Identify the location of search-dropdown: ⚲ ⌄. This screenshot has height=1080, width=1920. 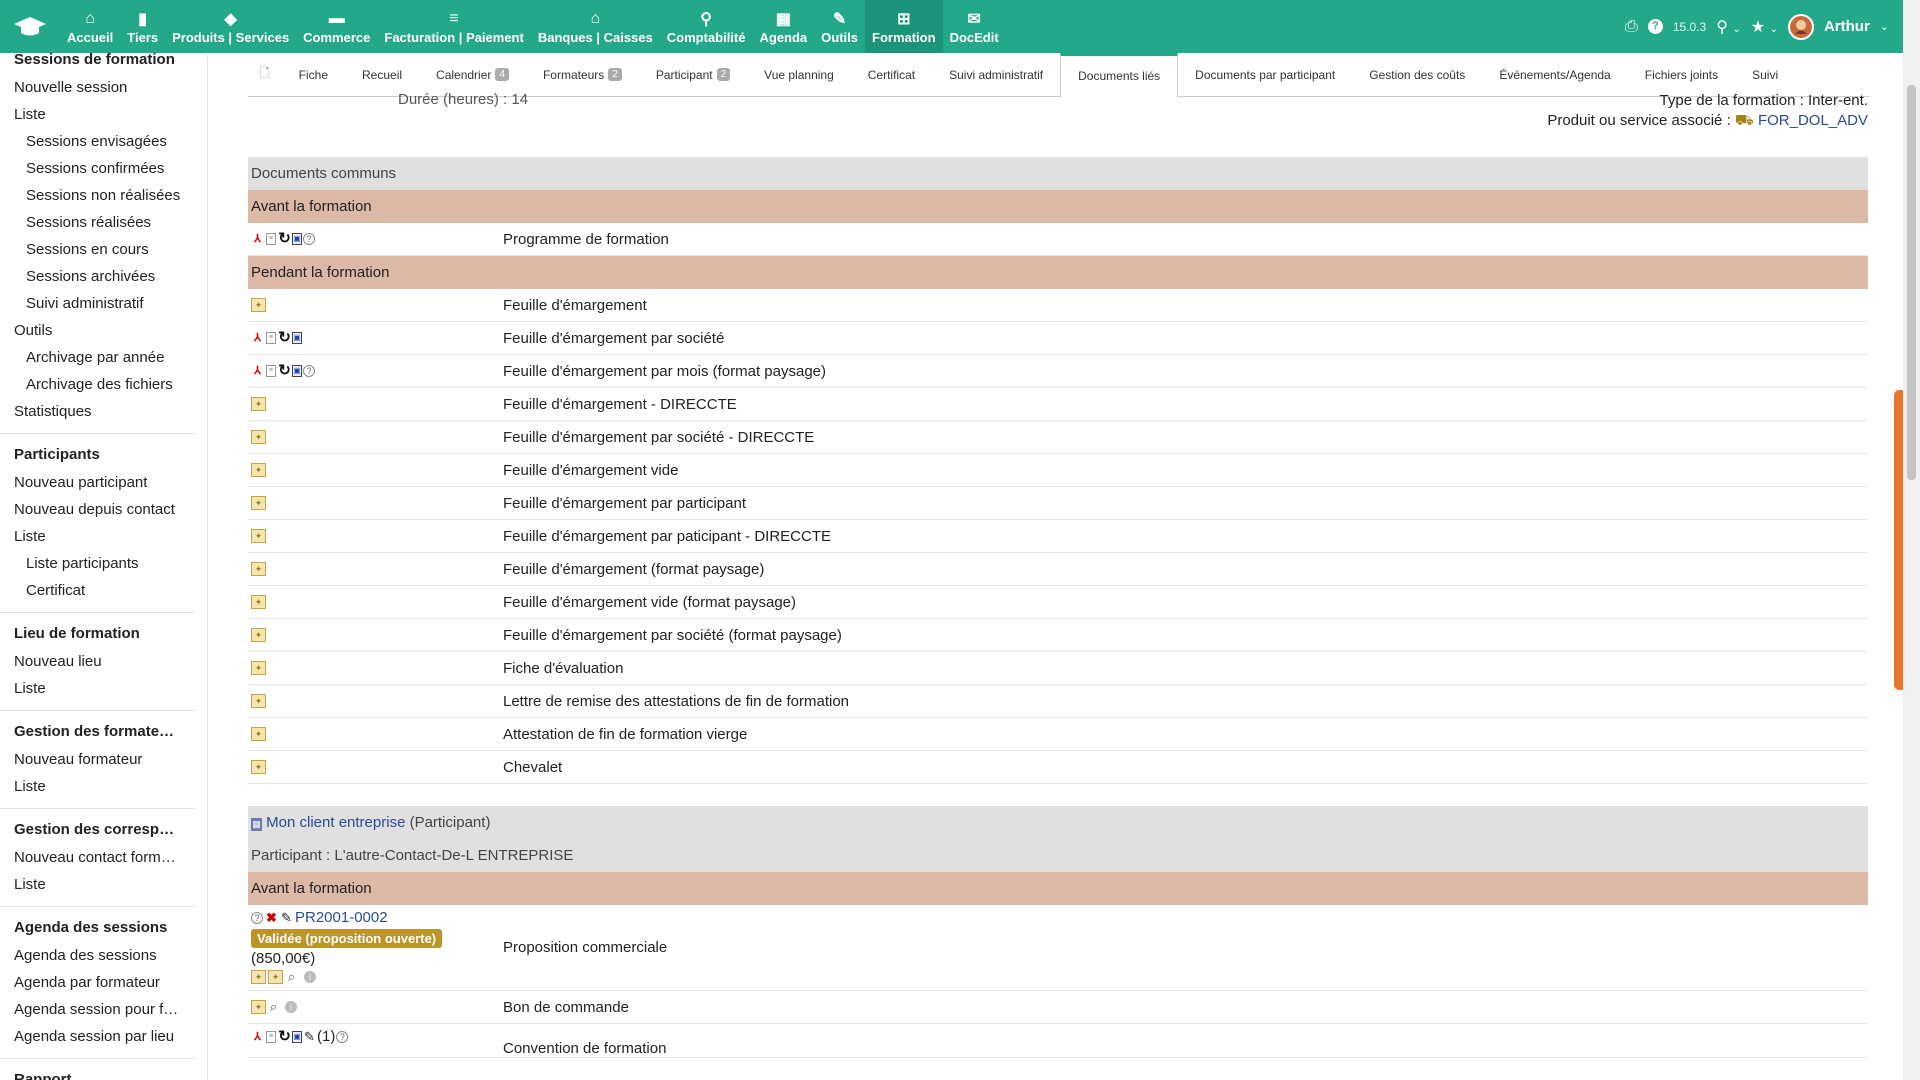
(1728, 27).